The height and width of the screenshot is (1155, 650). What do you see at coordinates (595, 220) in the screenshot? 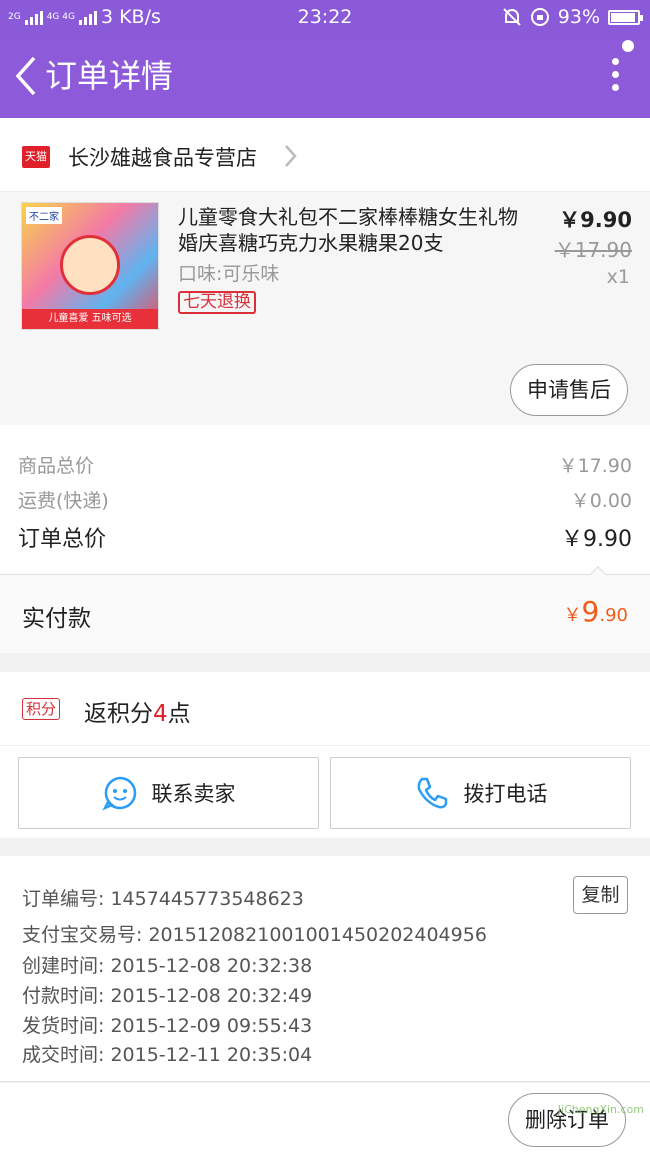
I see `product-price: ￥9.90` at bounding box center [595, 220].